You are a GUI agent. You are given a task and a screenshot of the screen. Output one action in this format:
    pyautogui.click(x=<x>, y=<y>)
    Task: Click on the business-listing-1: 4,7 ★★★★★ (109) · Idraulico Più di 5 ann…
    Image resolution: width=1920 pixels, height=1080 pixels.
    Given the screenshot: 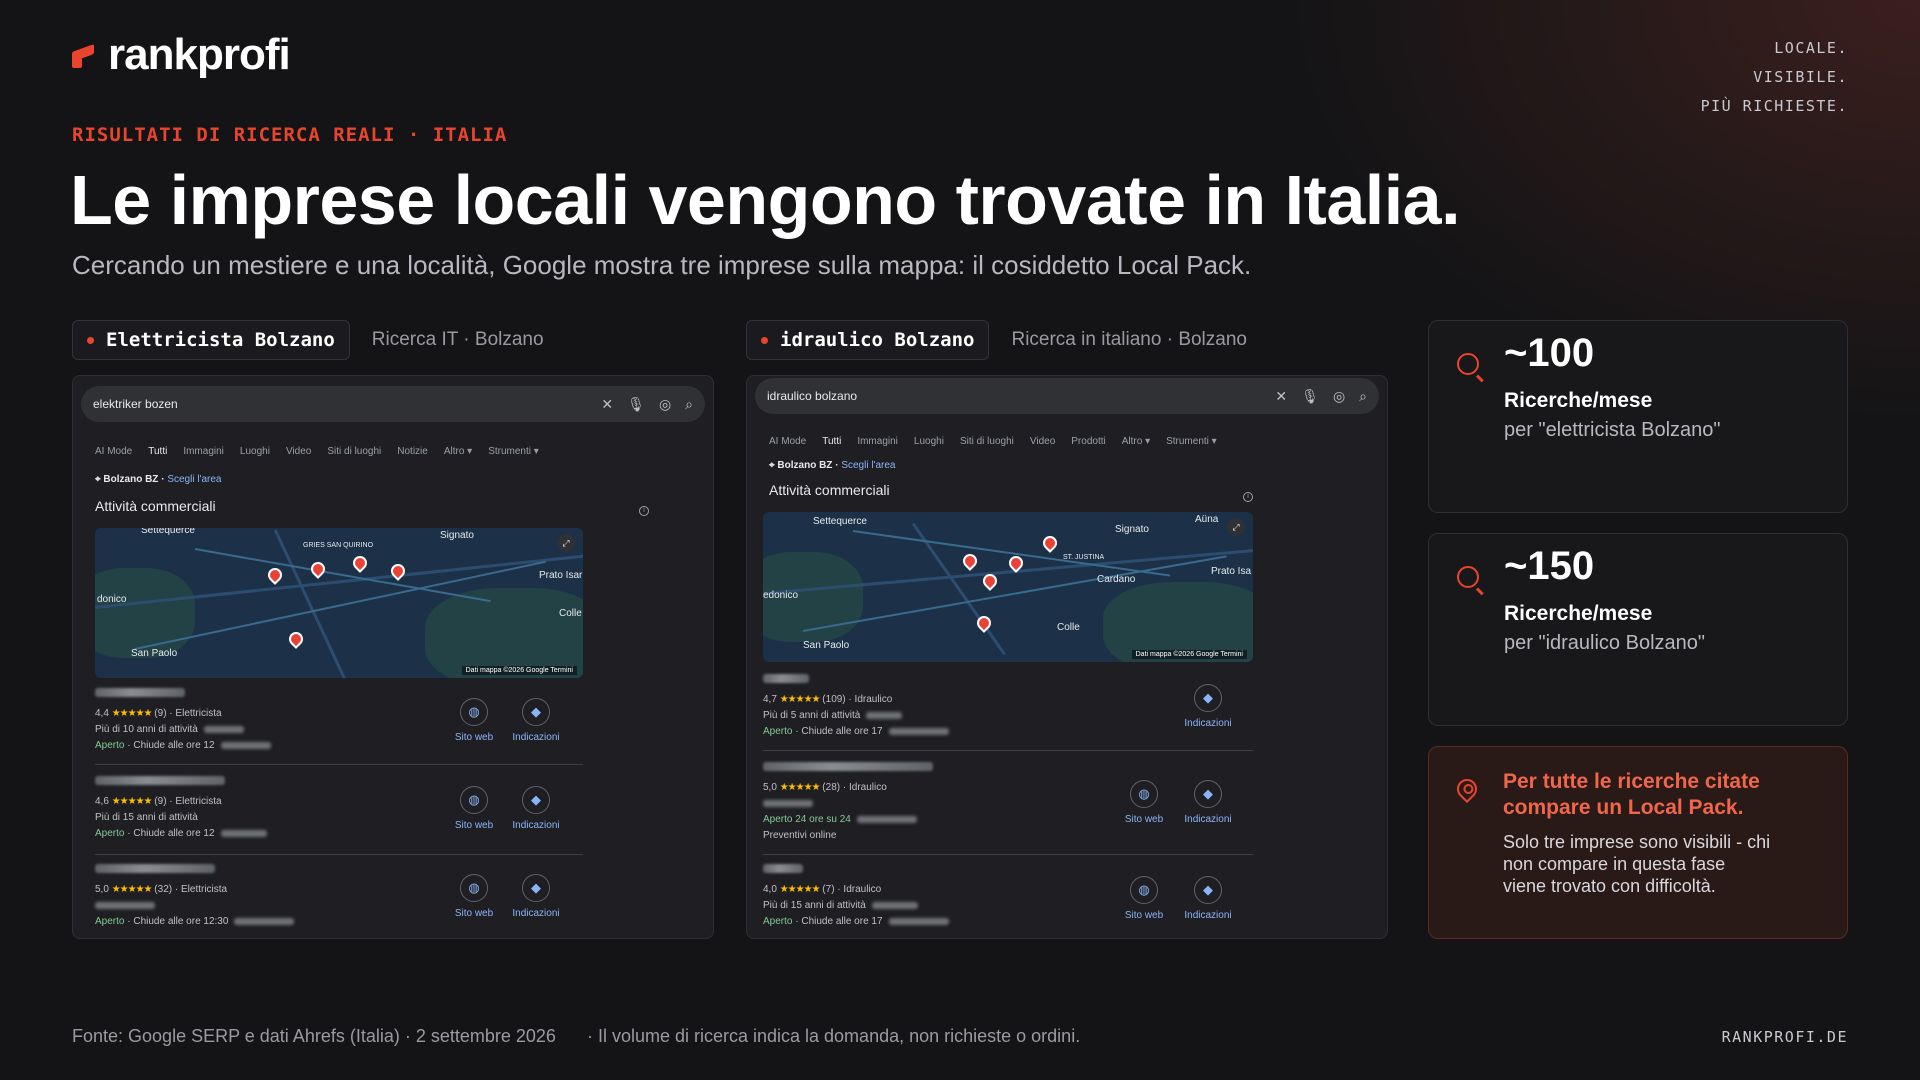 What is the action you would take?
    pyautogui.click(x=856, y=707)
    